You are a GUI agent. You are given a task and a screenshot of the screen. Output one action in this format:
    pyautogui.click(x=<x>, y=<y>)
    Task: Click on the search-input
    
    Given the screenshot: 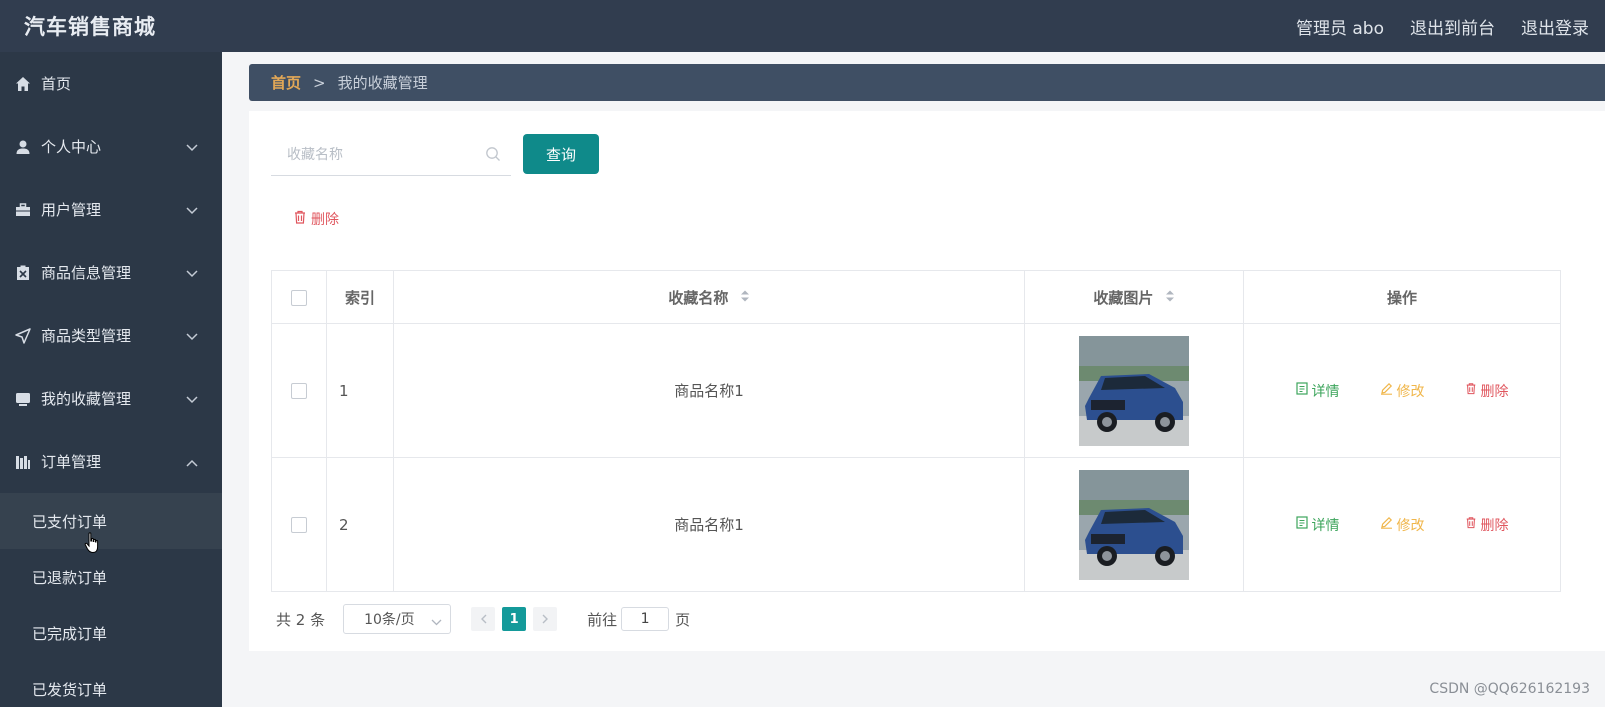 What is the action you would take?
    pyautogui.click(x=380, y=155)
    